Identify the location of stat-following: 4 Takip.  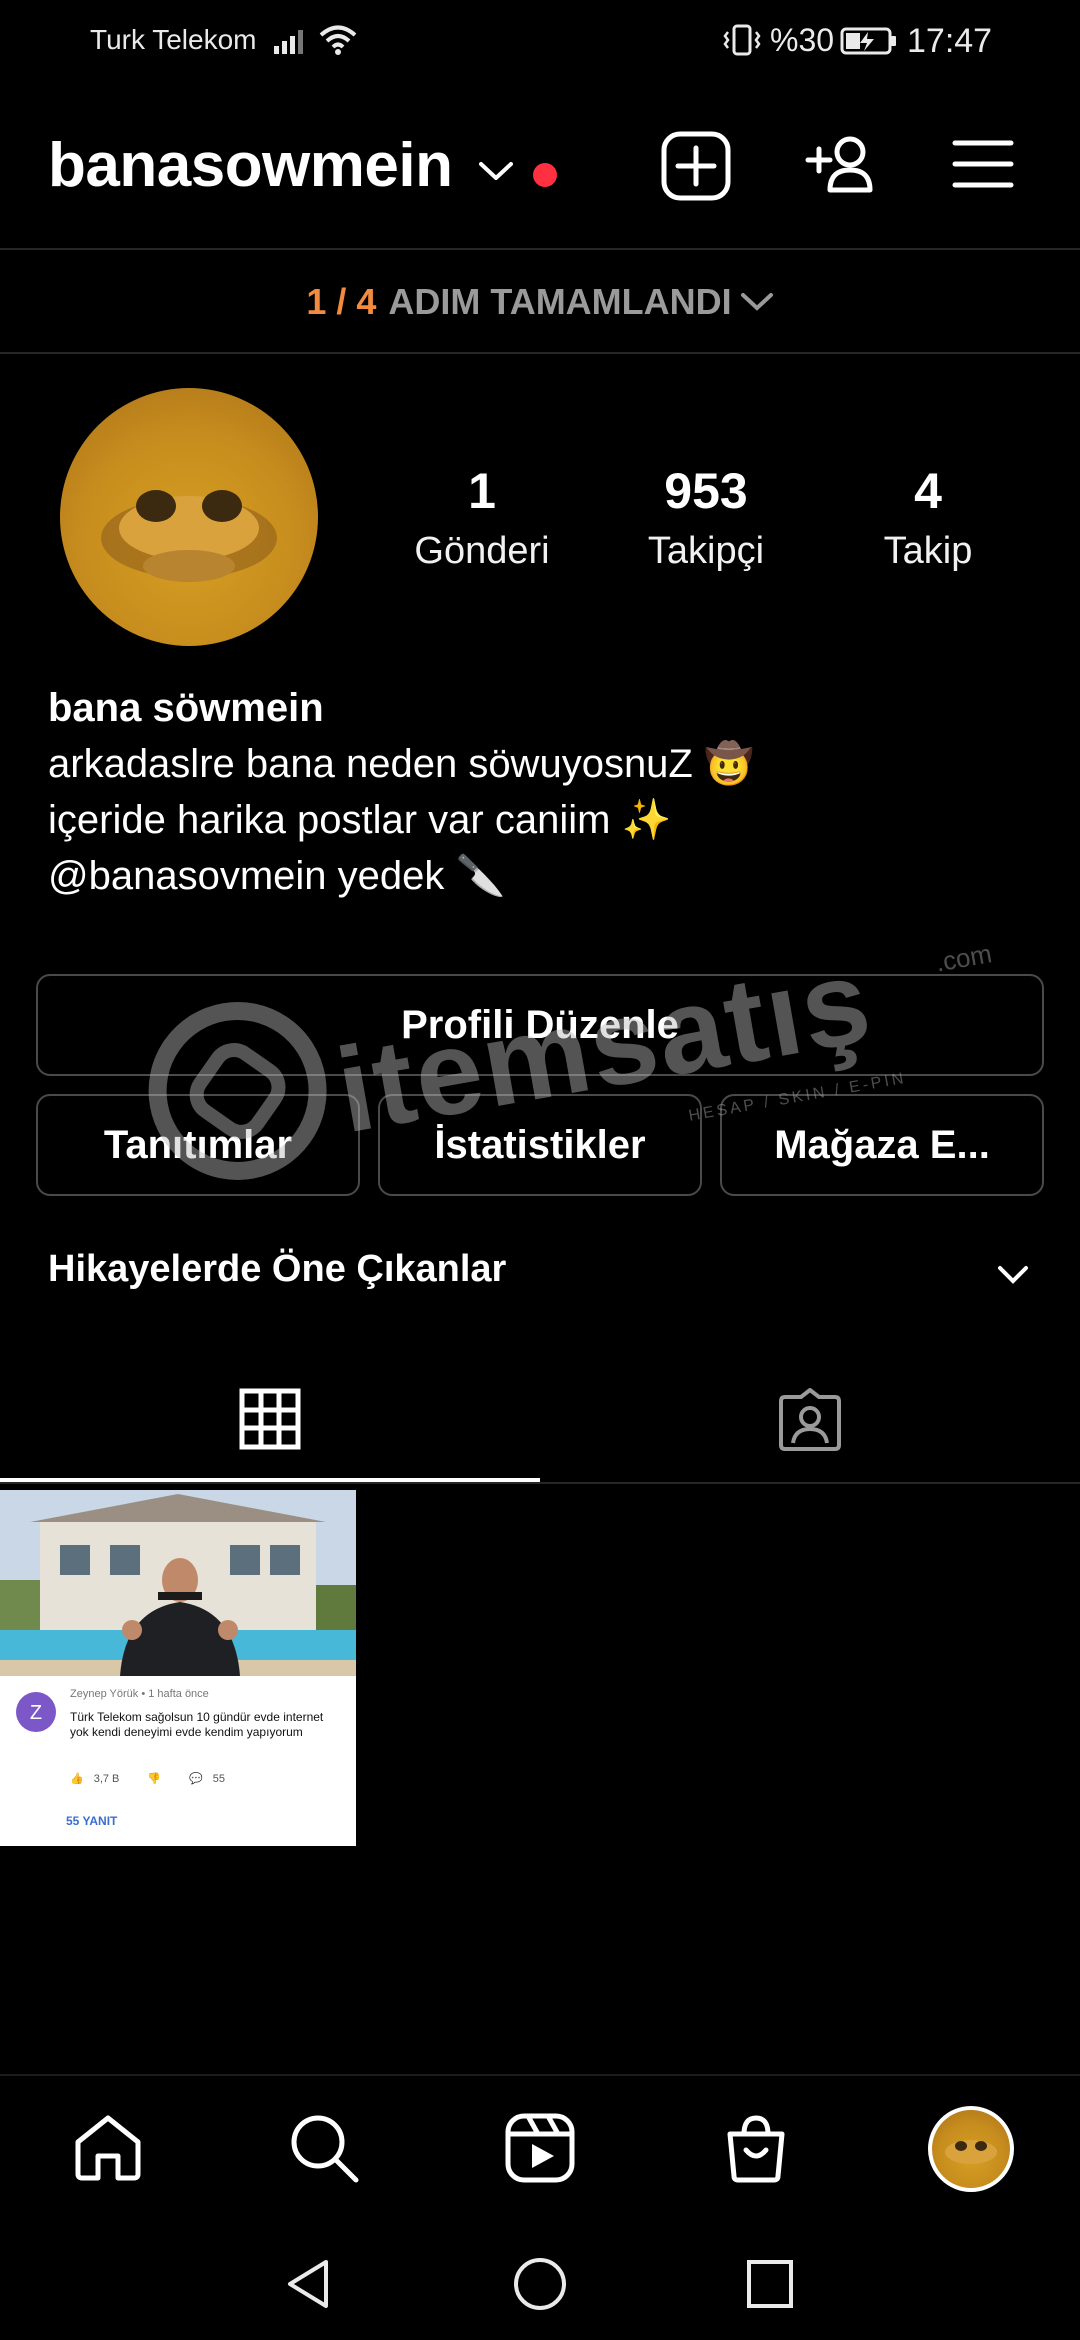
(928, 517).